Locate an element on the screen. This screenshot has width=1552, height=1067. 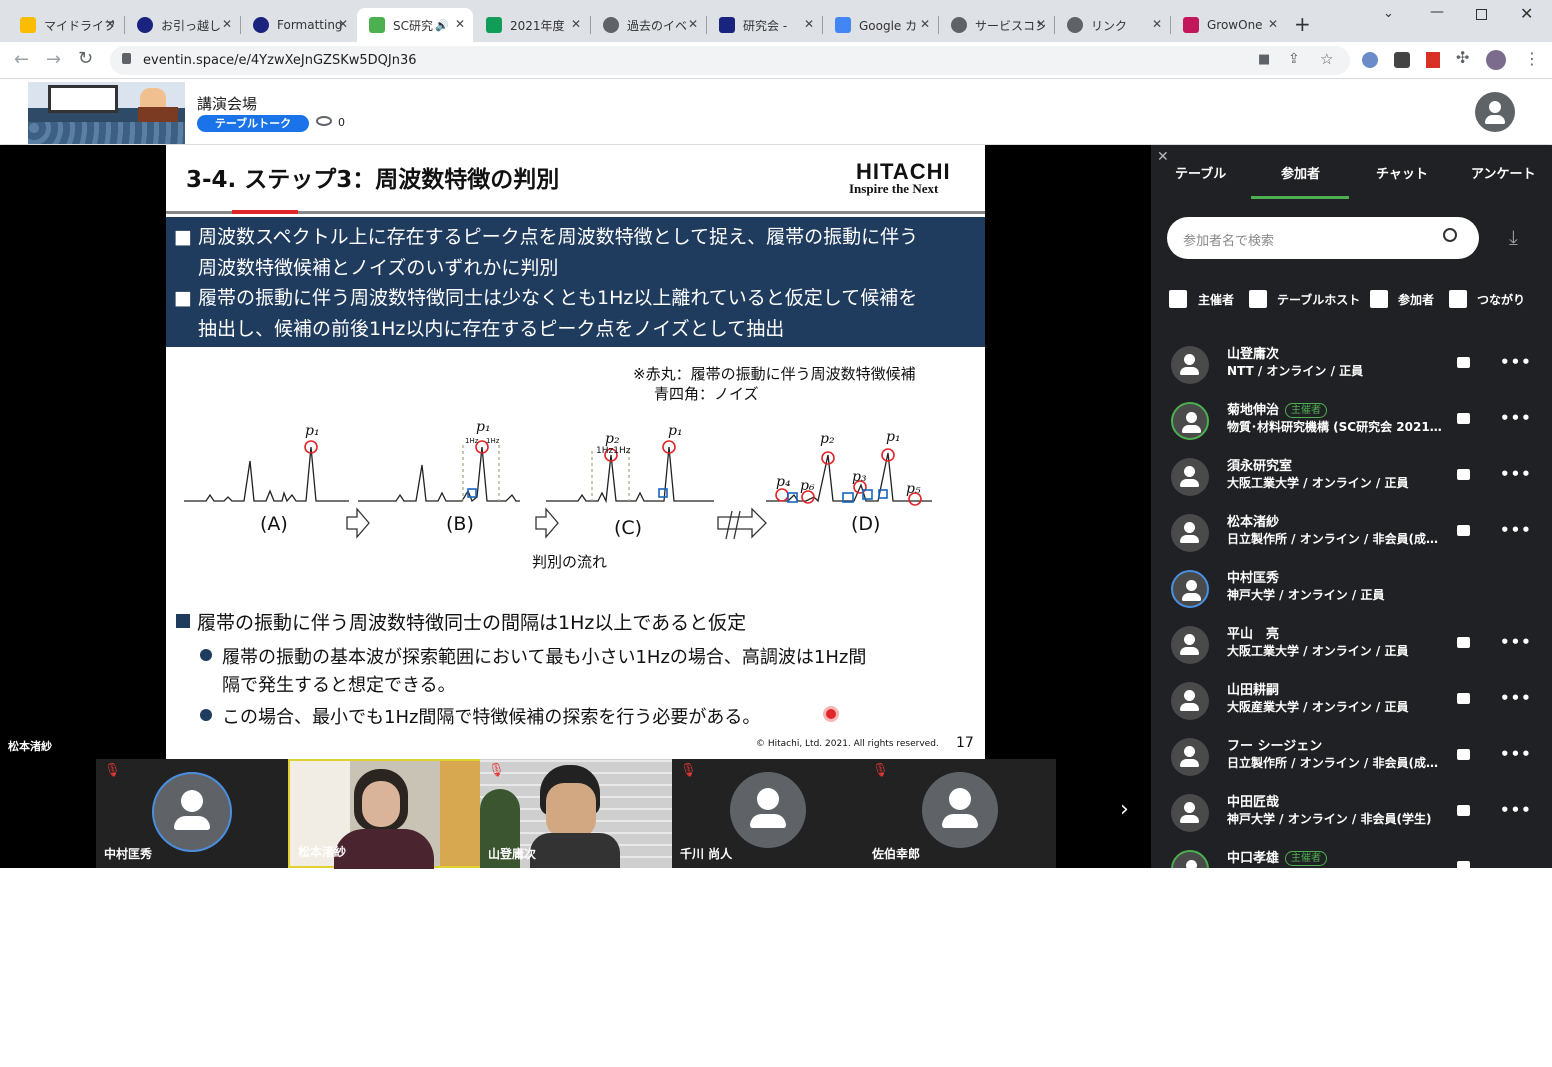
participant-row: 山登庸次 NTT / オンライン / 正員 ••• is located at coordinates (1351, 365).